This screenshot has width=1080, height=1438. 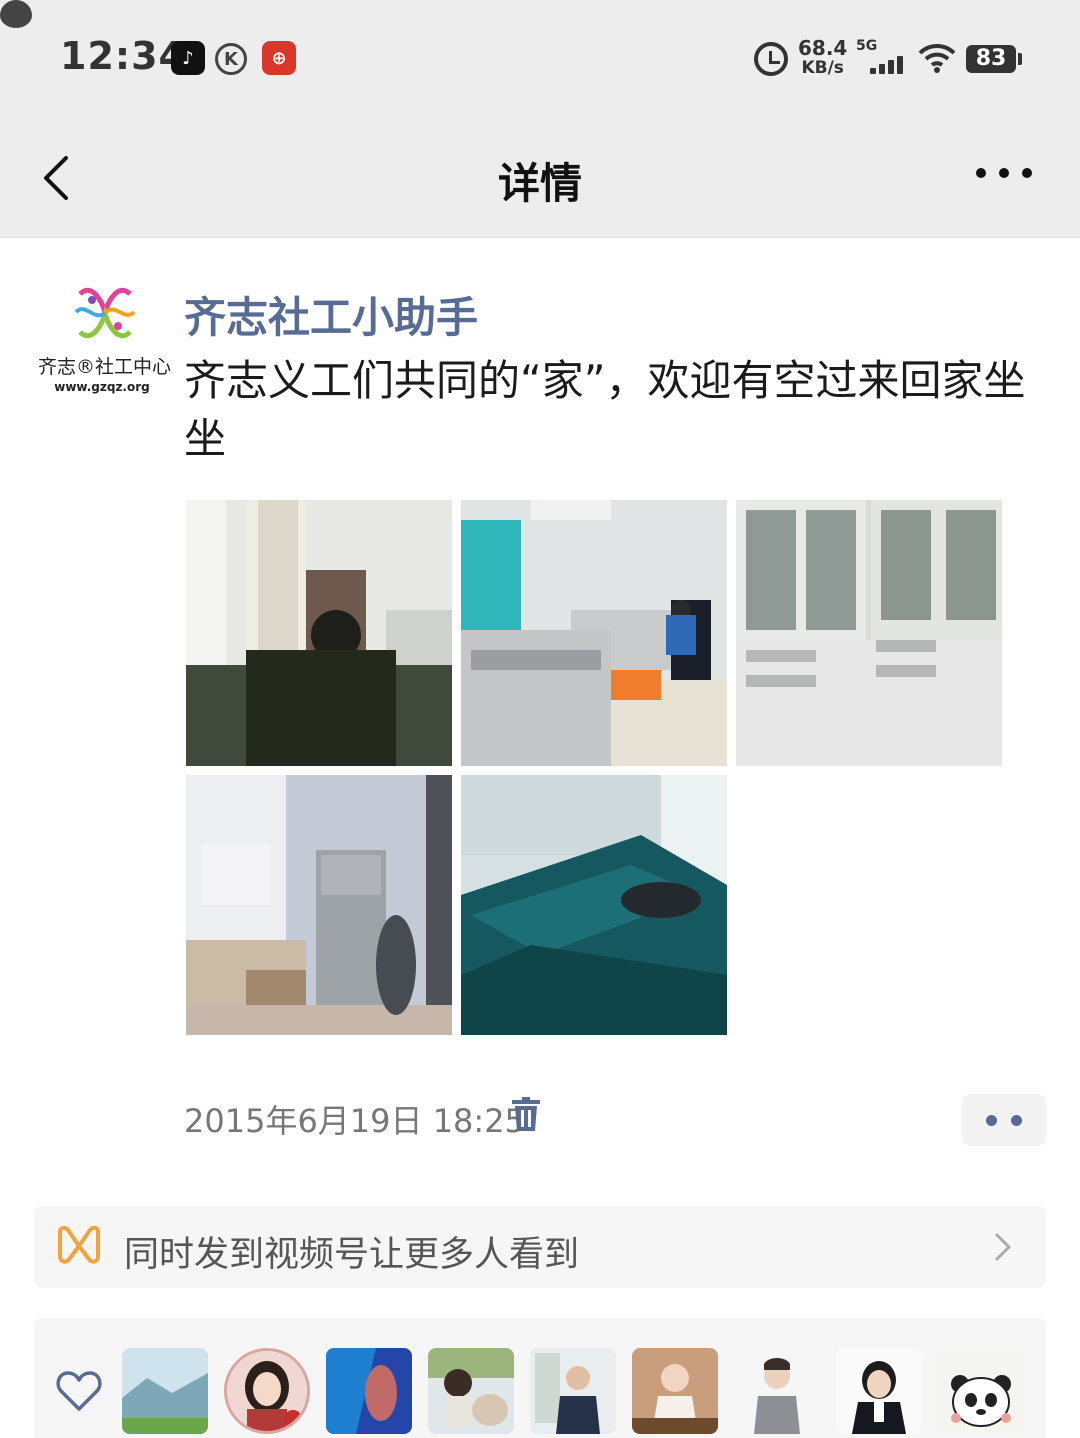 What do you see at coordinates (573, 1391) in the screenshot?
I see `liker-man-suit` at bounding box center [573, 1391].